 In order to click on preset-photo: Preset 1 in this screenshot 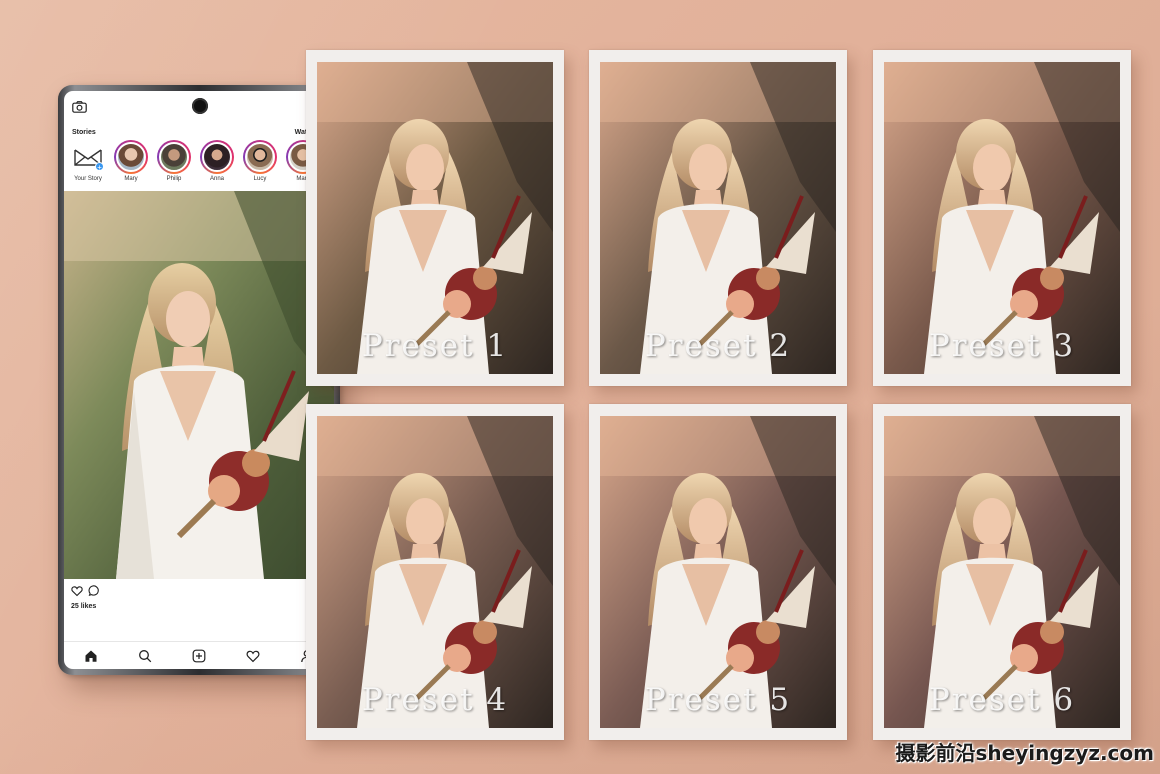, I will do `click(435, 218)`.